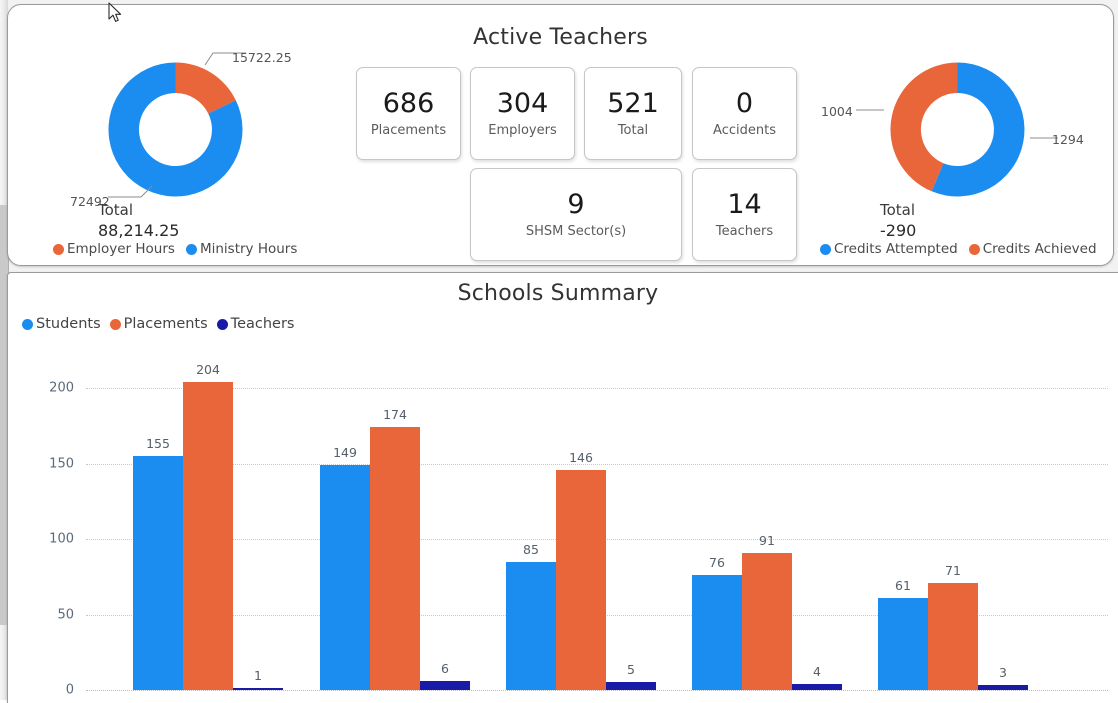 The width and height of the screenshot is (1118, 703). I want to click on hours-donut-chart: Total 88,214.25, so click(175, 151).